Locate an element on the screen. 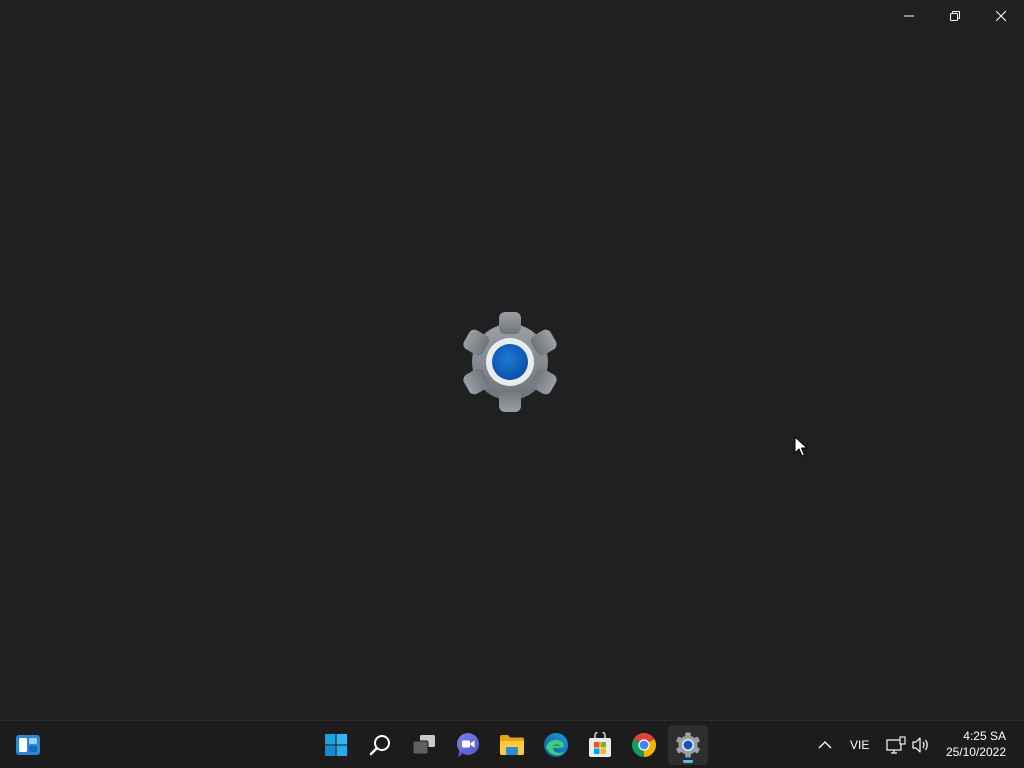 This screenshot has height=768, width=1024. teams-chat-icon is located at coordinates (468, 745).